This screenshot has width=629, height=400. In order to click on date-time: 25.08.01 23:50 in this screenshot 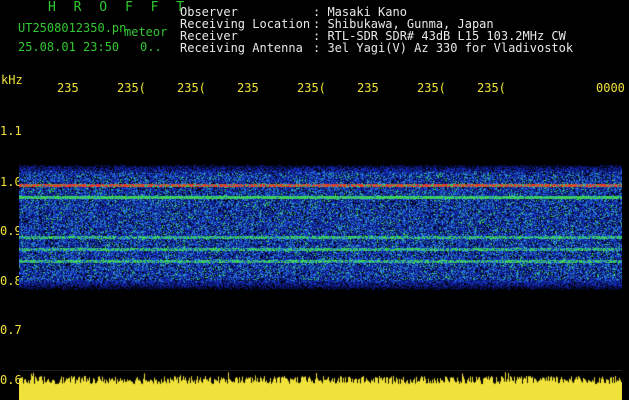, I will do `click(69, 47)`.